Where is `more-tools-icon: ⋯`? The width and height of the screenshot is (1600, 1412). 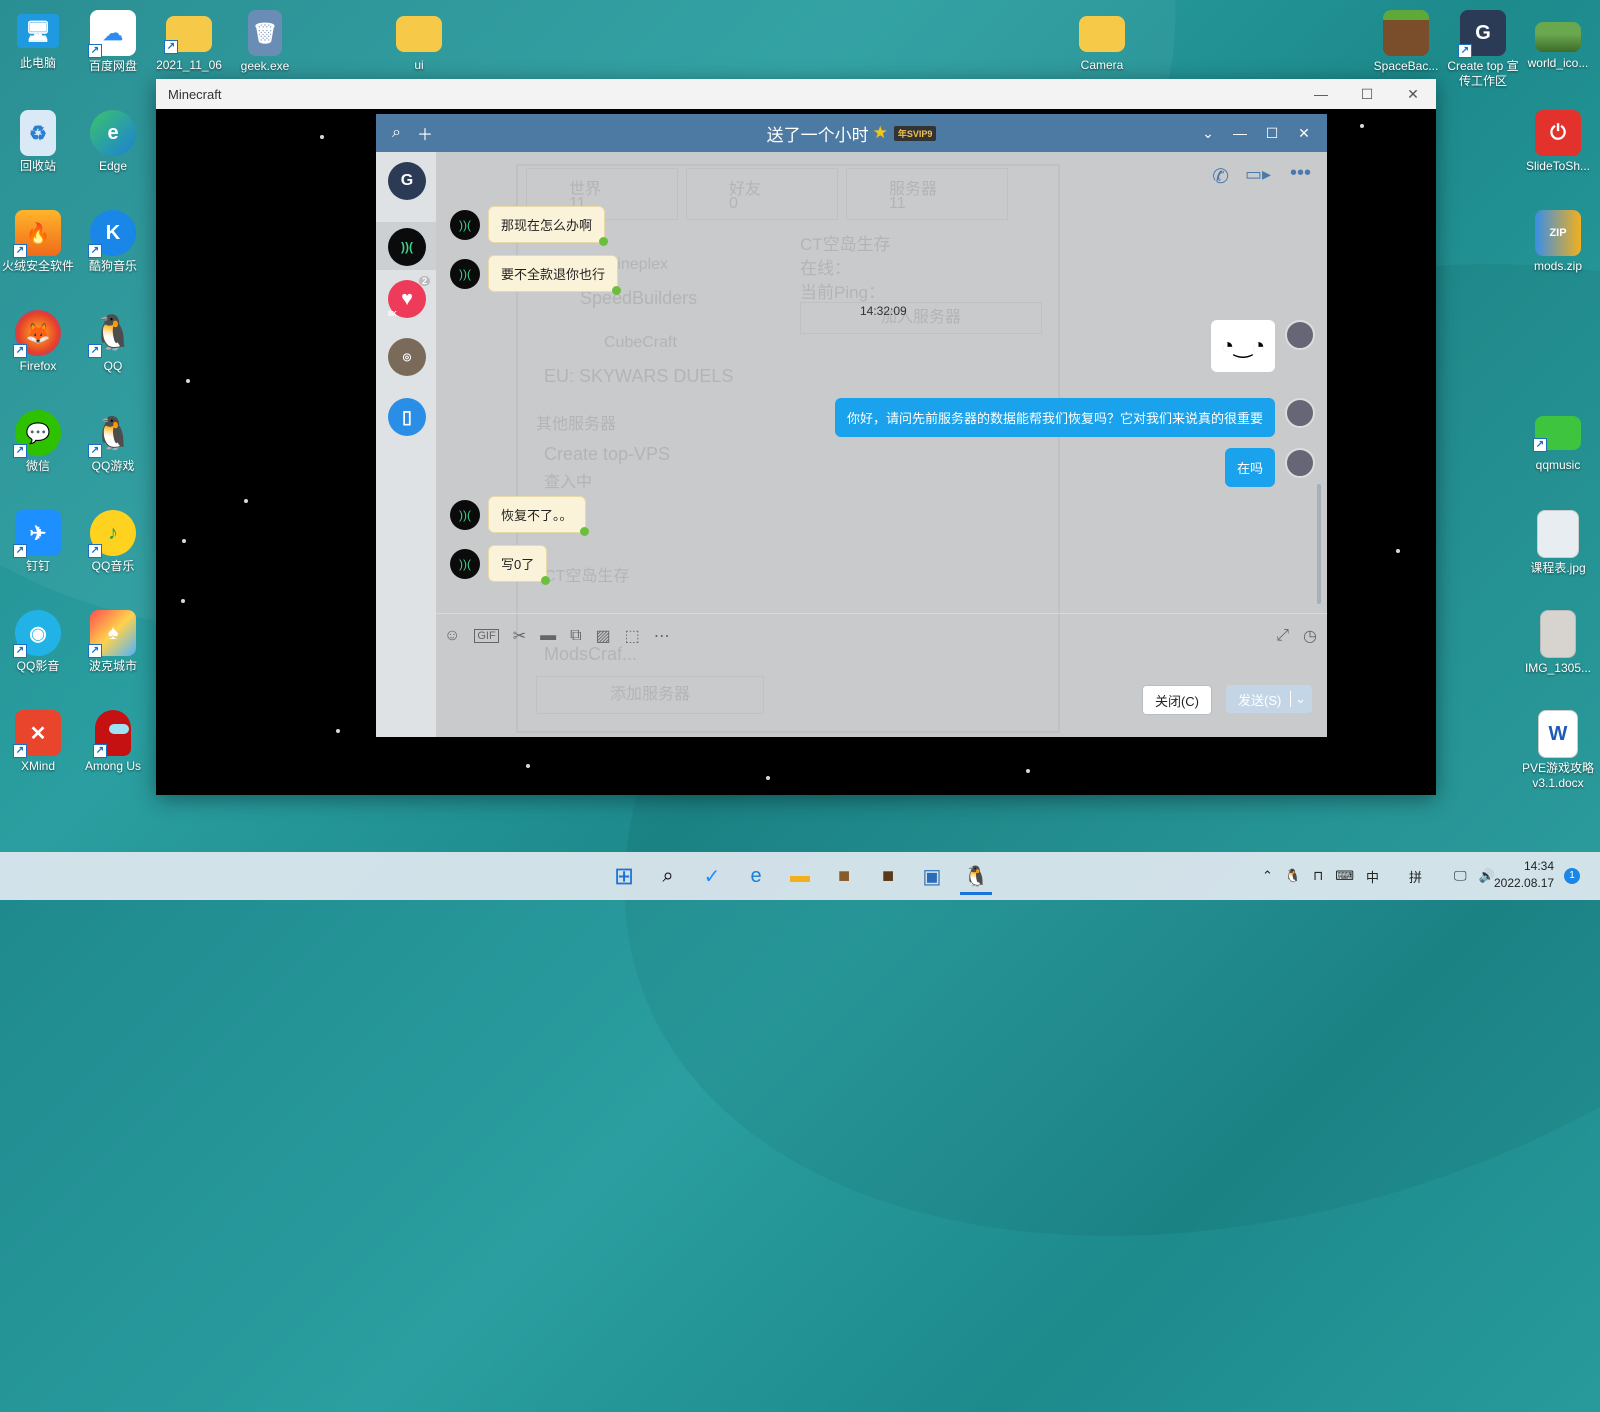 more-tools-icon: ⋯ is located at coordinates (662, 636).